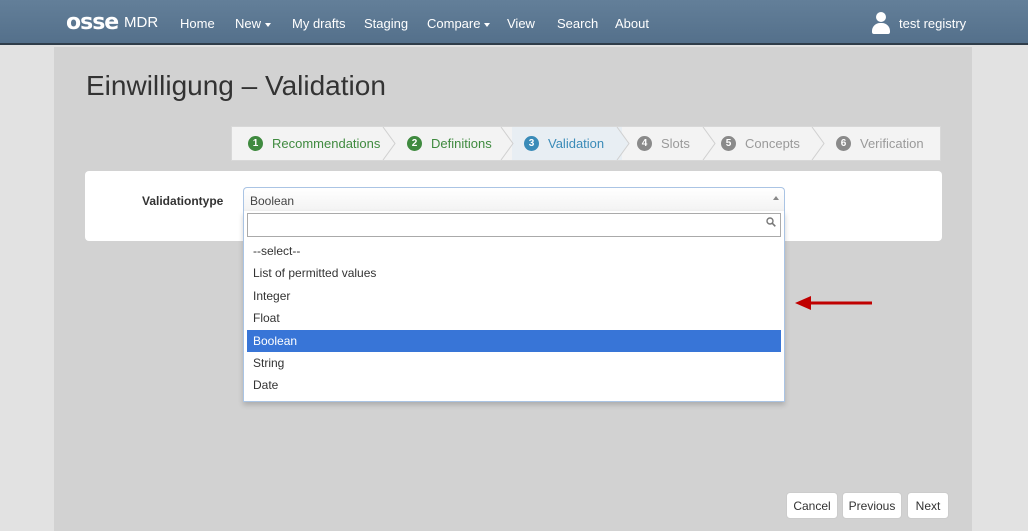 The image size is (1028, 531). What do you see at coordinates (531, 143) in the screenshot?
I see `step-number-badge: 3` at bounding box center [531, 143].